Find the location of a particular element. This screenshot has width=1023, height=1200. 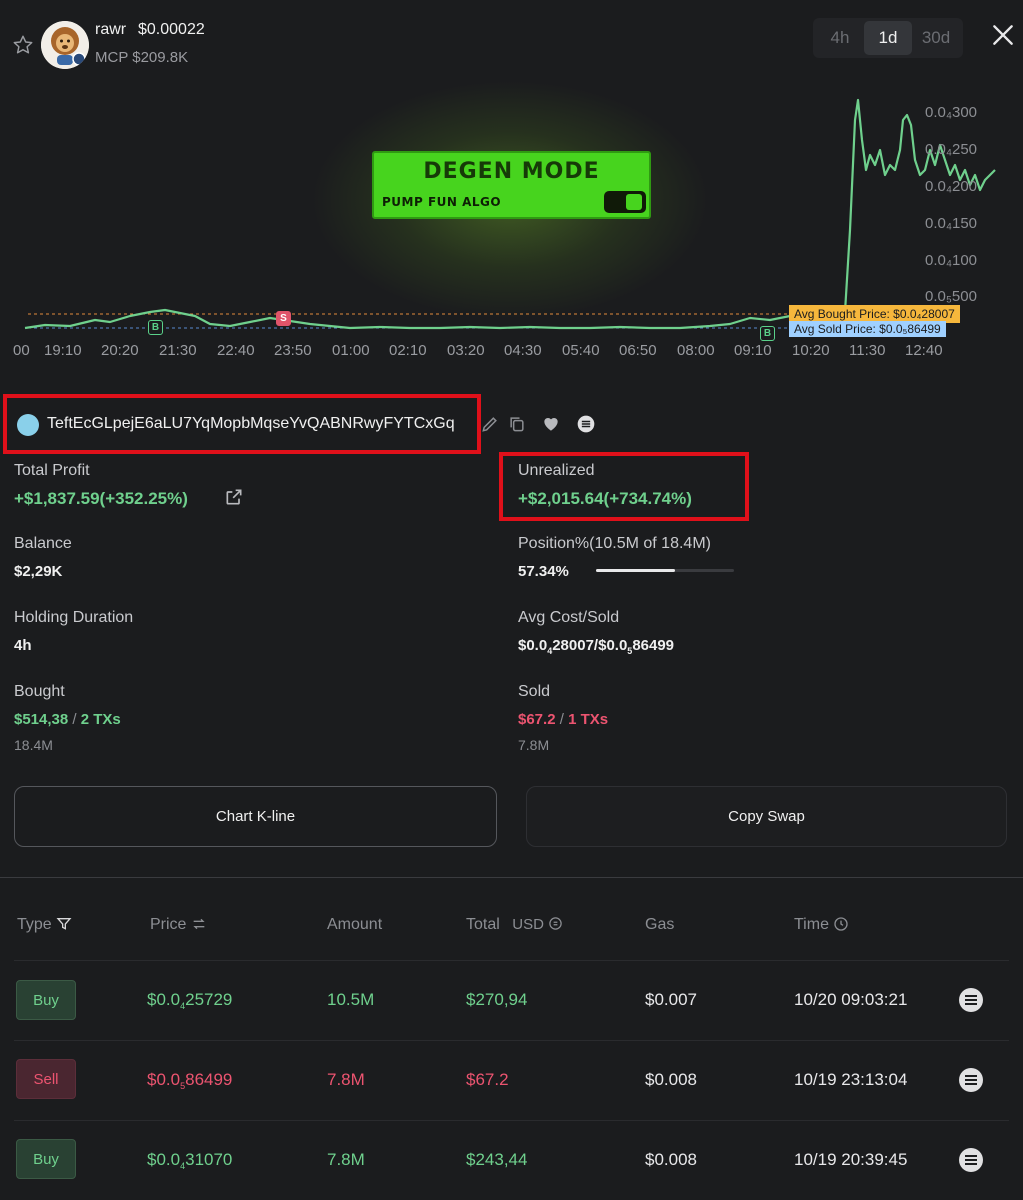

wallet-avatar-icon is located at coordinates (28, 425).